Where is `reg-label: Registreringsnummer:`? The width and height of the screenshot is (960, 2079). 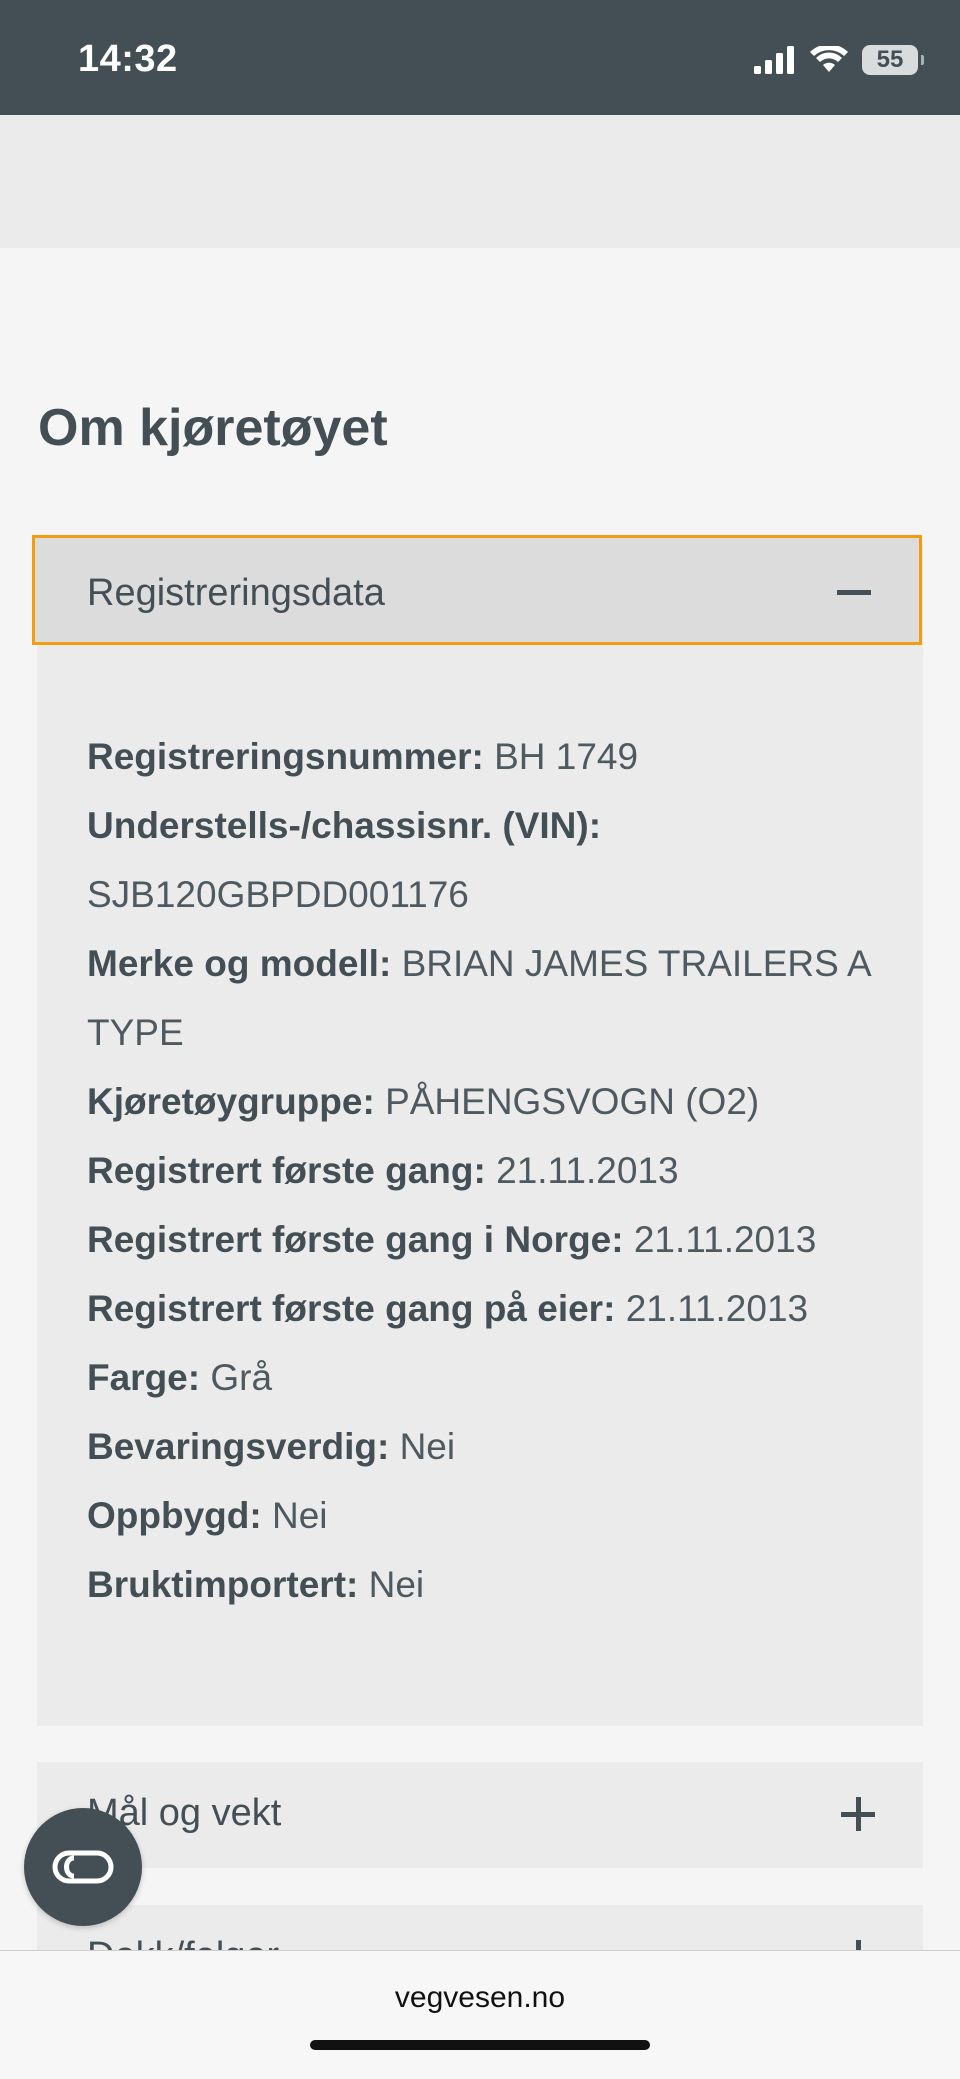
reg-label: Registreringsnummer: is located at coordinates (285, 756).